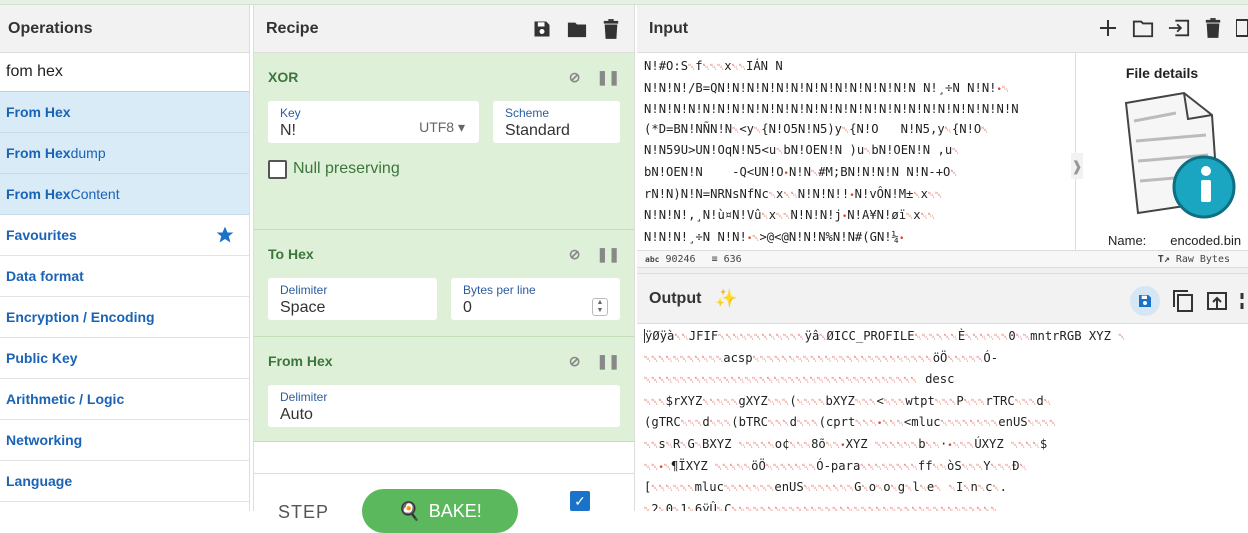 This screenshot has width=1248, height=533. What do you see at coordinates (88, 153) in the screenshot?
I see `op-label-rest: dump` at bounding box center [88, 153].